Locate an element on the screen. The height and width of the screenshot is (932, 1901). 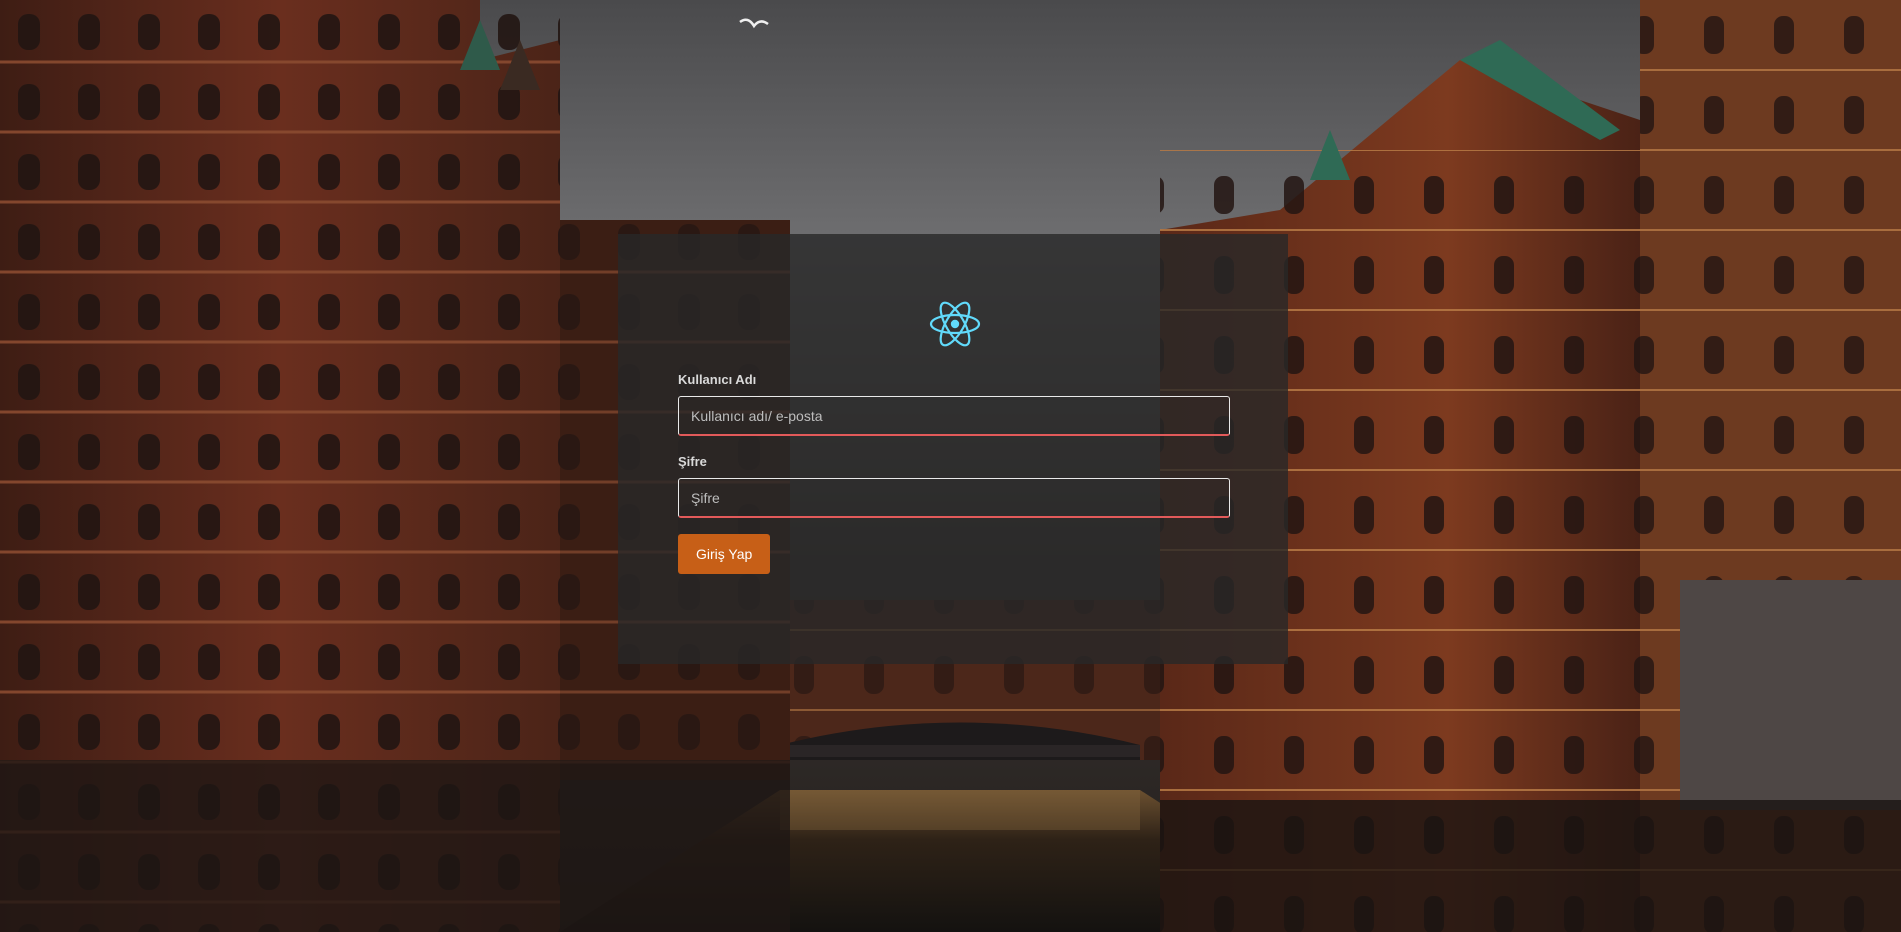
login-button: Giriş Yap is located at coordinates (724, 554).